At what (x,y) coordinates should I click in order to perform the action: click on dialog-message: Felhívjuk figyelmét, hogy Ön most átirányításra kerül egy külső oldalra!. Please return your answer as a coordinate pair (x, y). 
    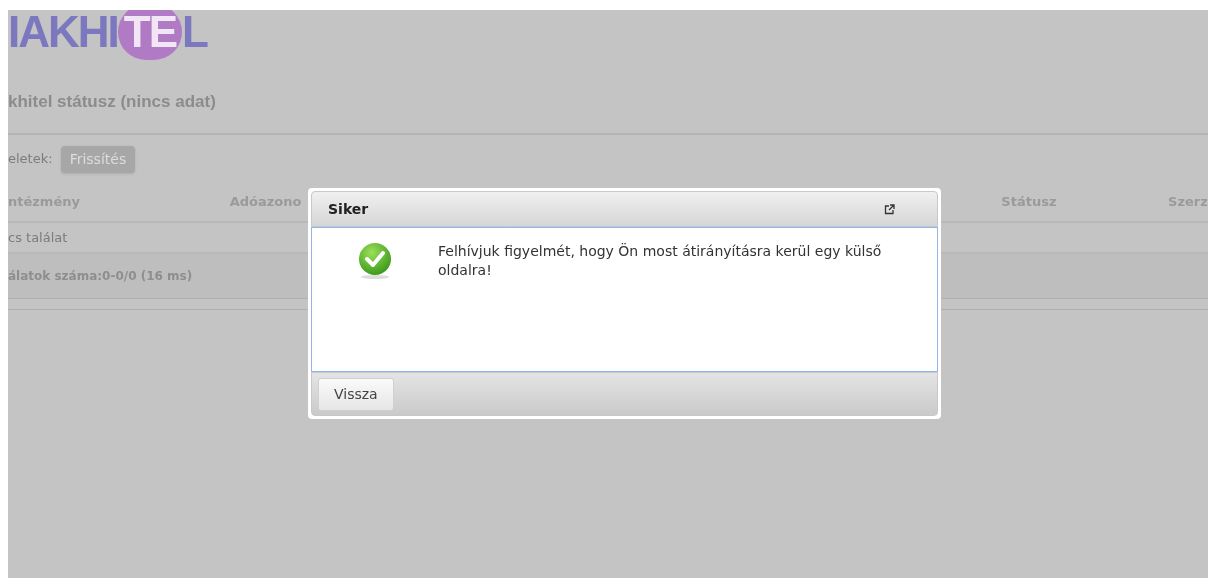
    Looking at the image, I should click on (660, 261).